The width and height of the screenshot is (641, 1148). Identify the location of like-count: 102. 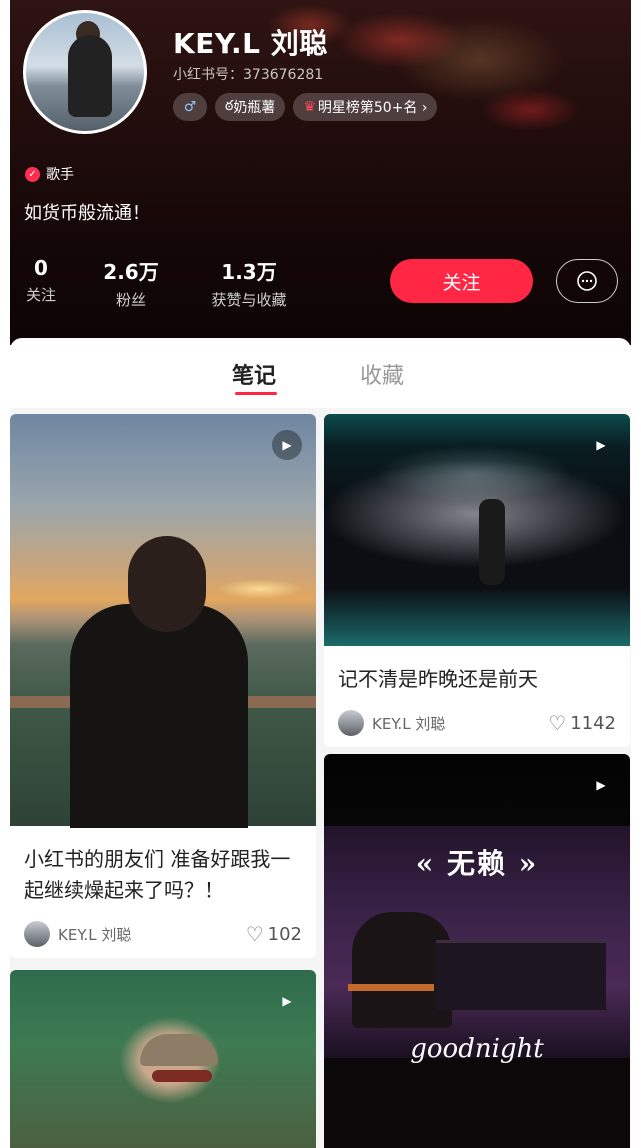
(284, 934).